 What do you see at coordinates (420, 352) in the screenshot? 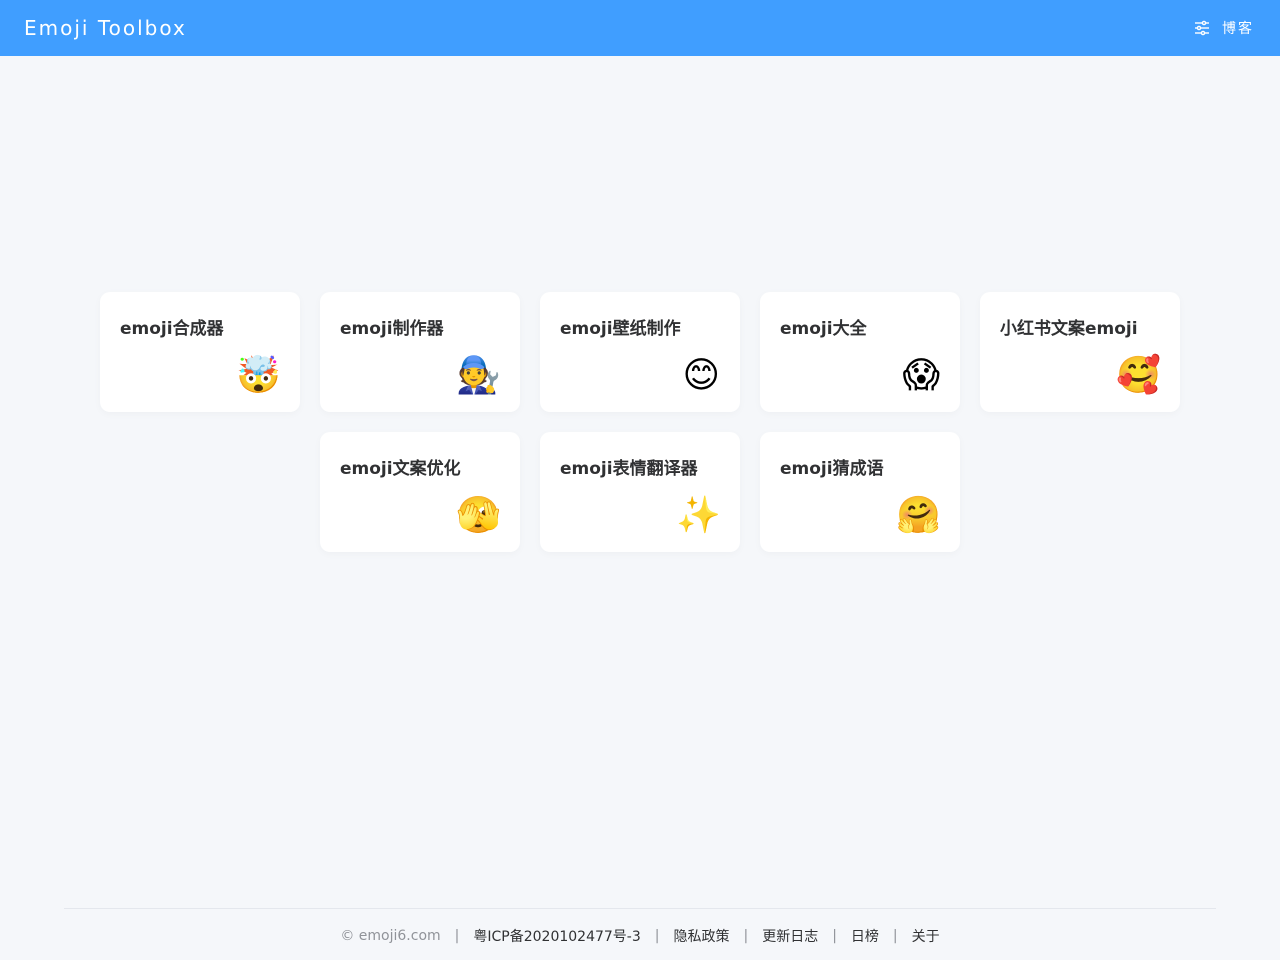
I see `card-emoji-maker: emoji制作器 🧑‍🔧` at bounding box center [420, 352].